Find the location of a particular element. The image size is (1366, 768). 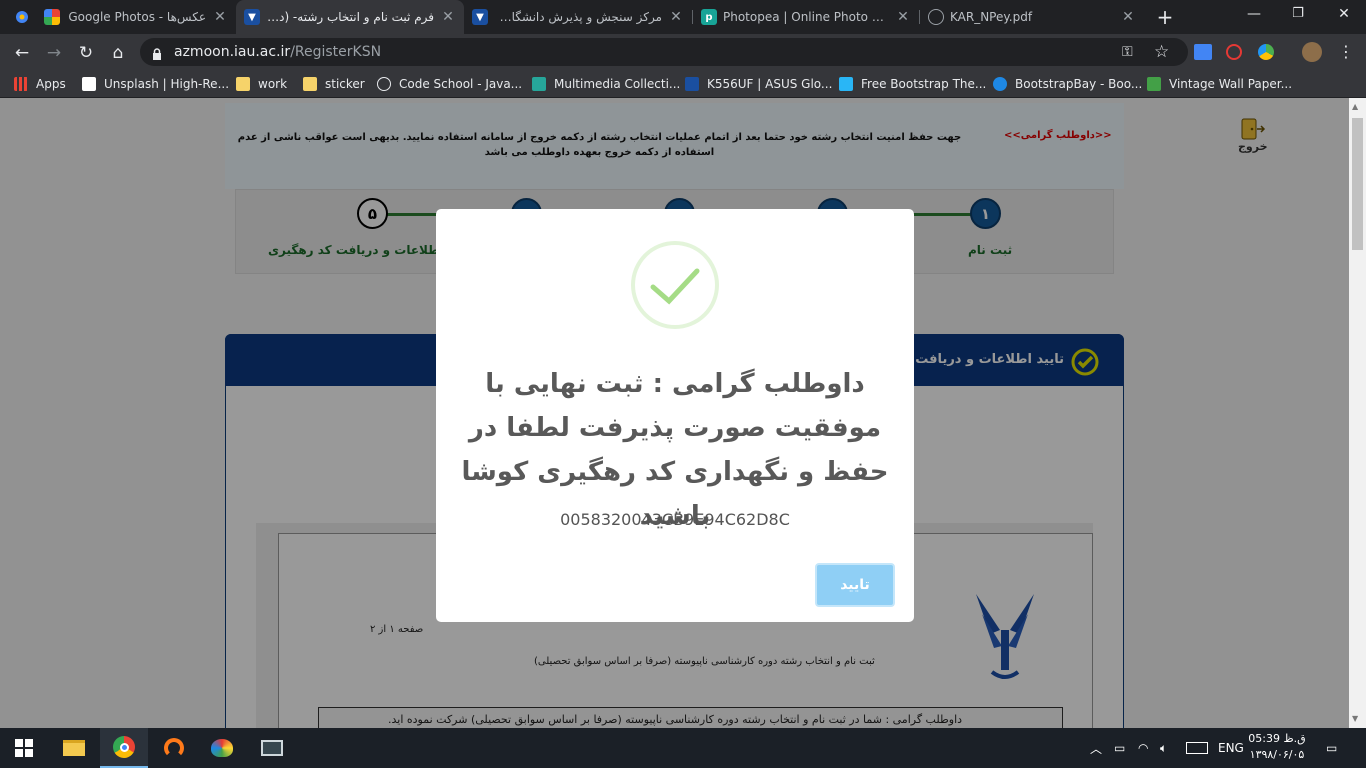

forward-button: → is located at coordinates (54, 53).